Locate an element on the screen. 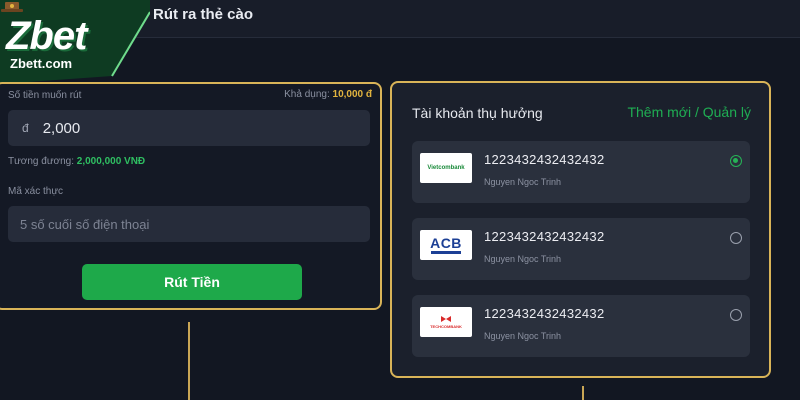 The image size is (800, 400). vietcombank-logo-text: Vietcombank is located at coordinates (446, 168).